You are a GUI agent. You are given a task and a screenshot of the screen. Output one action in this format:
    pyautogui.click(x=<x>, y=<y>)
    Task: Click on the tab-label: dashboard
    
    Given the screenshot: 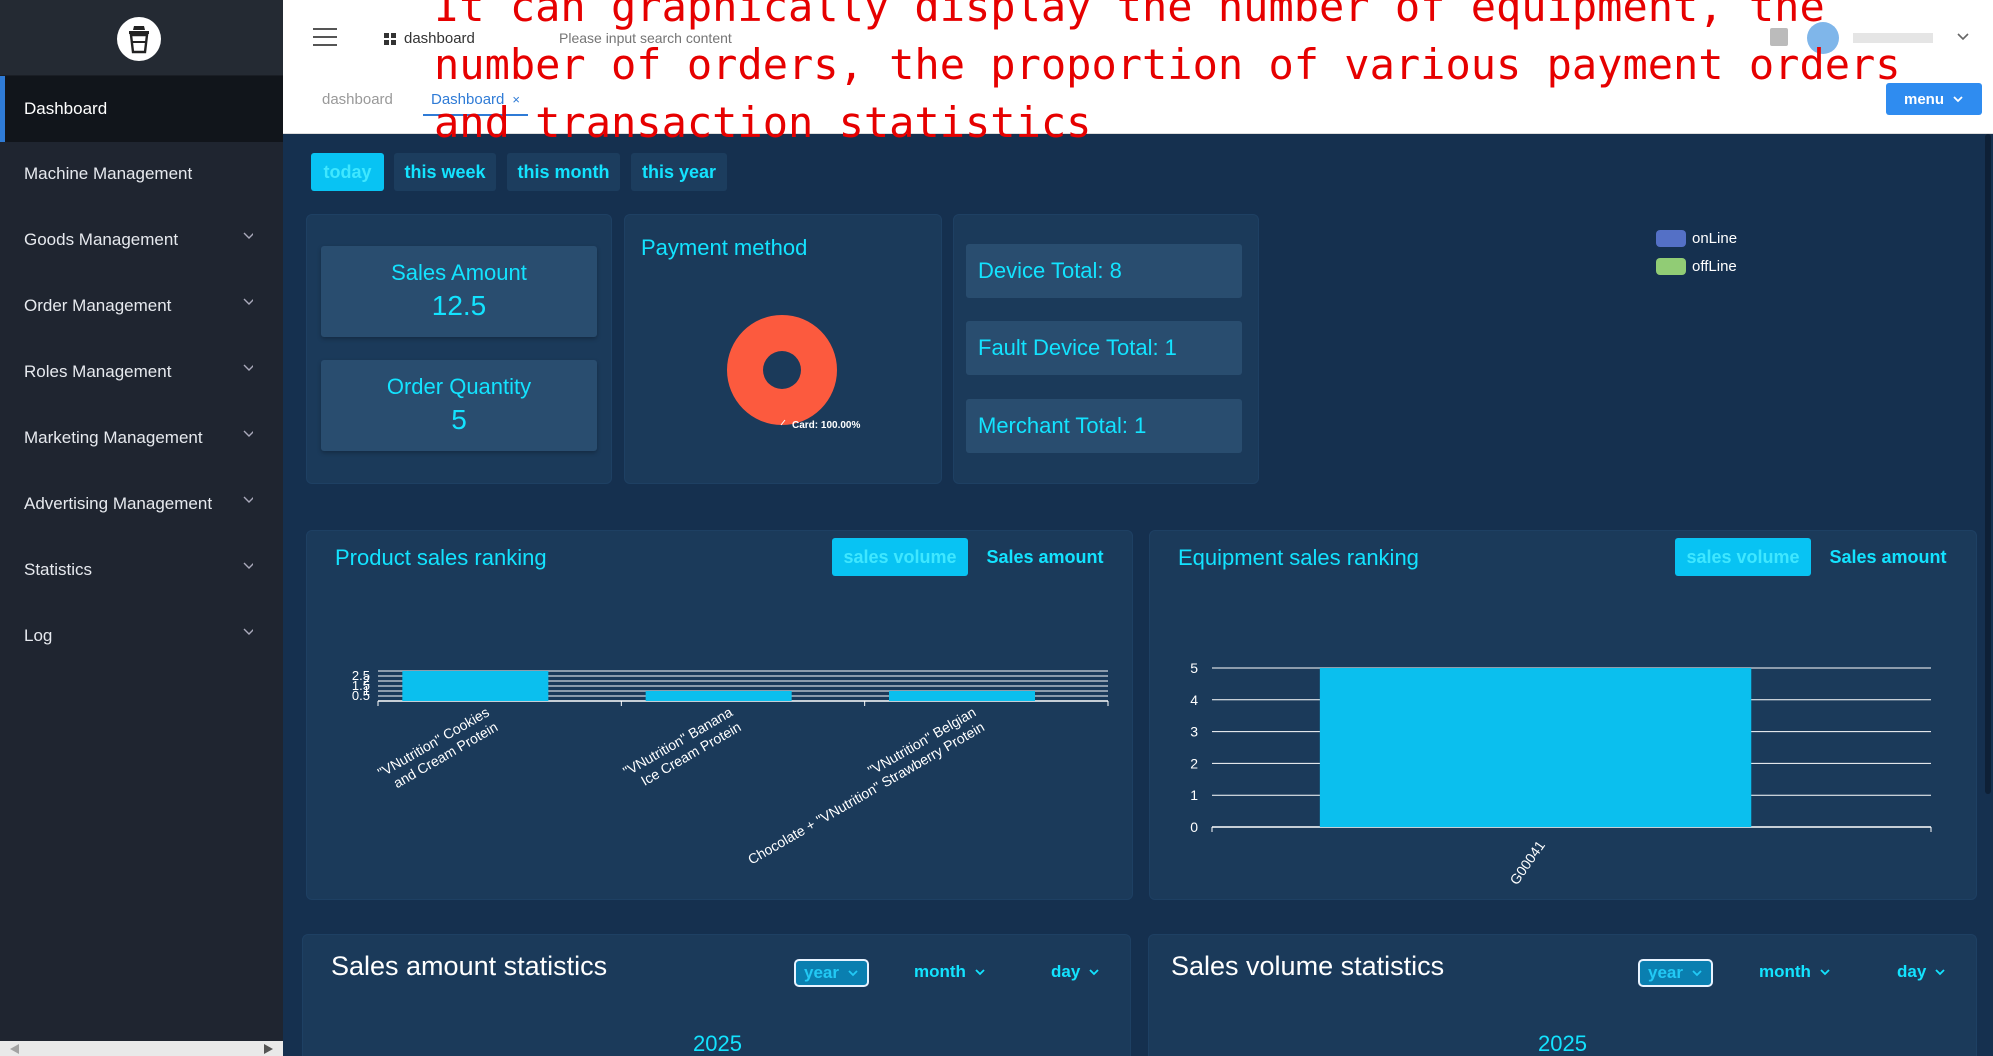 What is the action you would take?
    pyautogui.click(x=357, y=99)
    